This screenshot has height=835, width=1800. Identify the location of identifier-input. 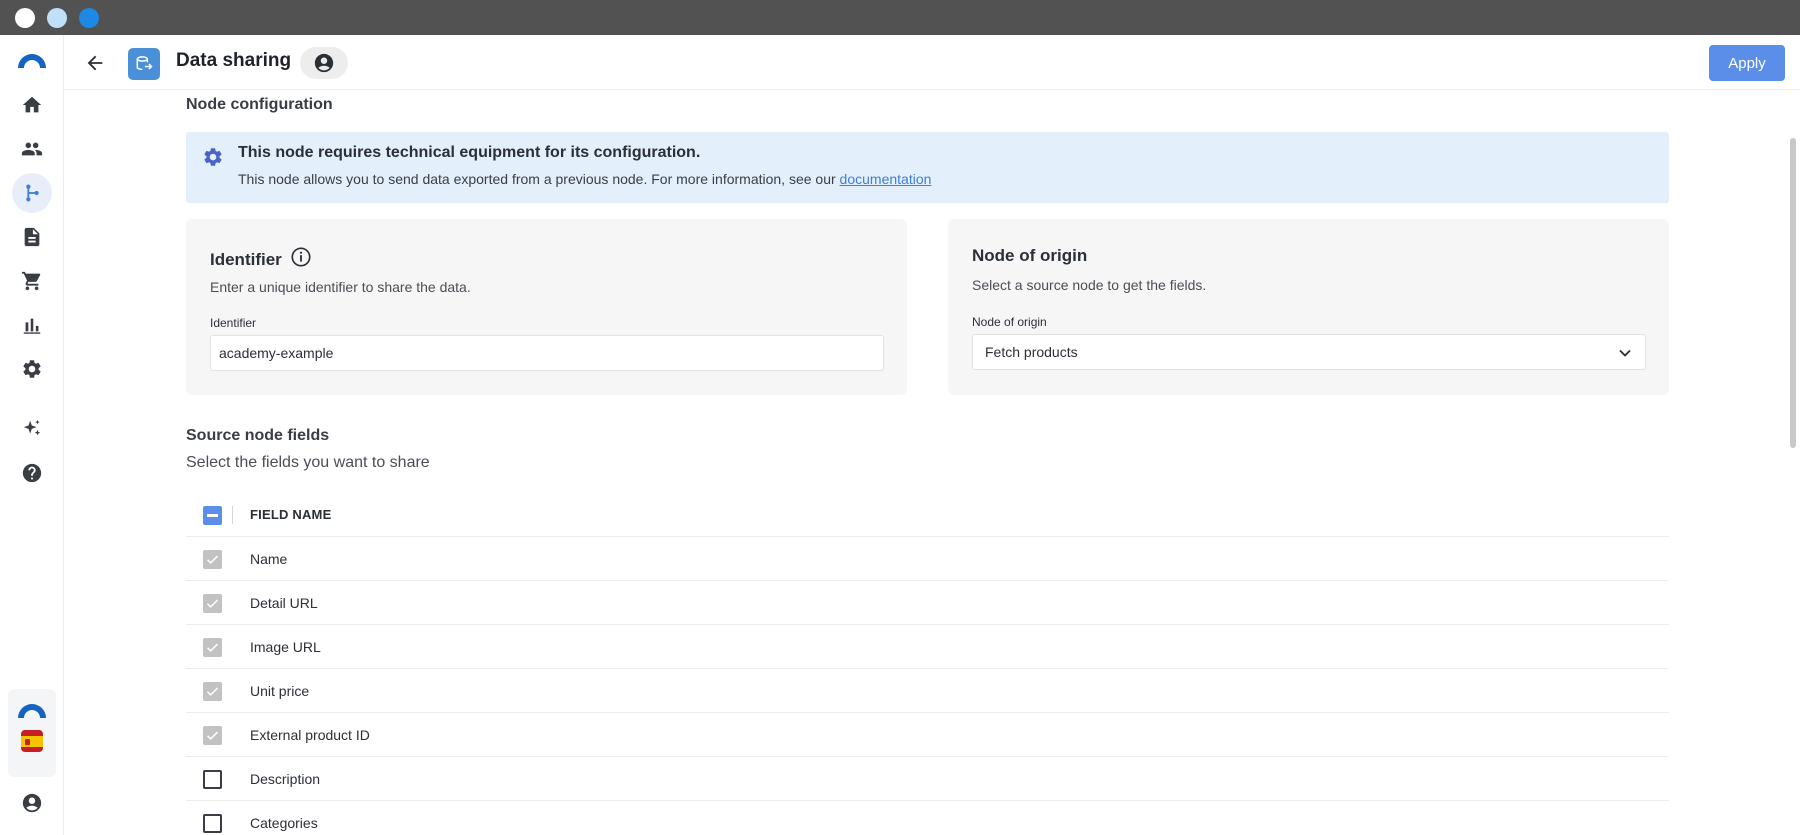
(547, 353).